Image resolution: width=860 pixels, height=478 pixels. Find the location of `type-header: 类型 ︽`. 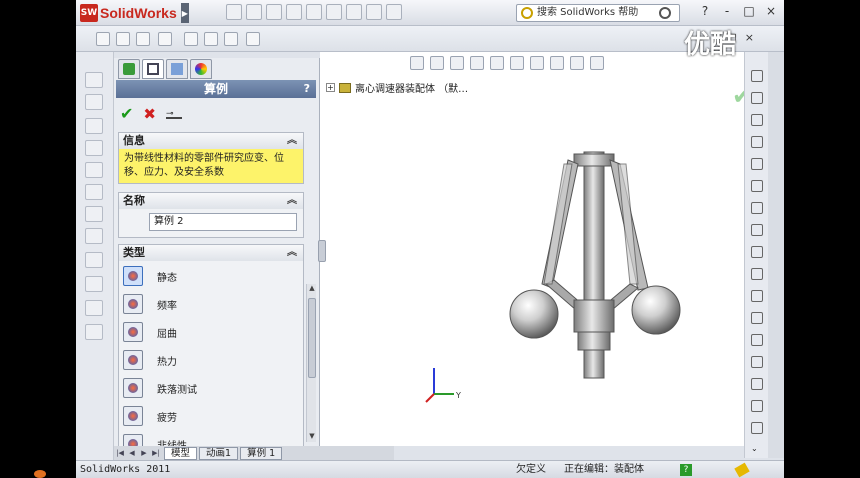

type-header: 类型 ︽ is located at coordinates (211, 253).